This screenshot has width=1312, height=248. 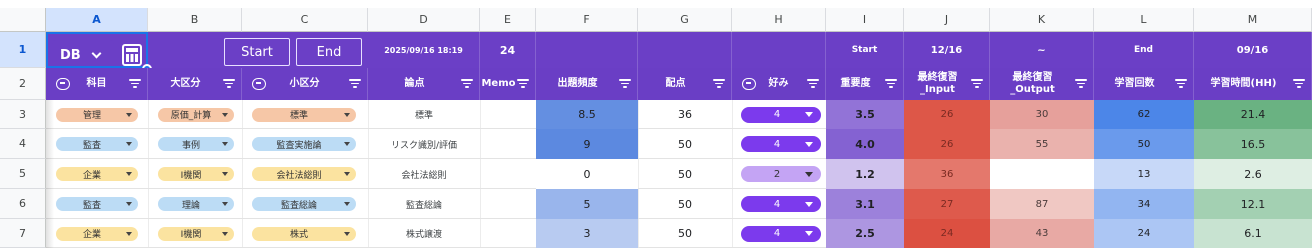 What do you see at coordinates (865, 84) in the screenshot?
I see `header-importance: 重要度` at bounding box center [865, 84].